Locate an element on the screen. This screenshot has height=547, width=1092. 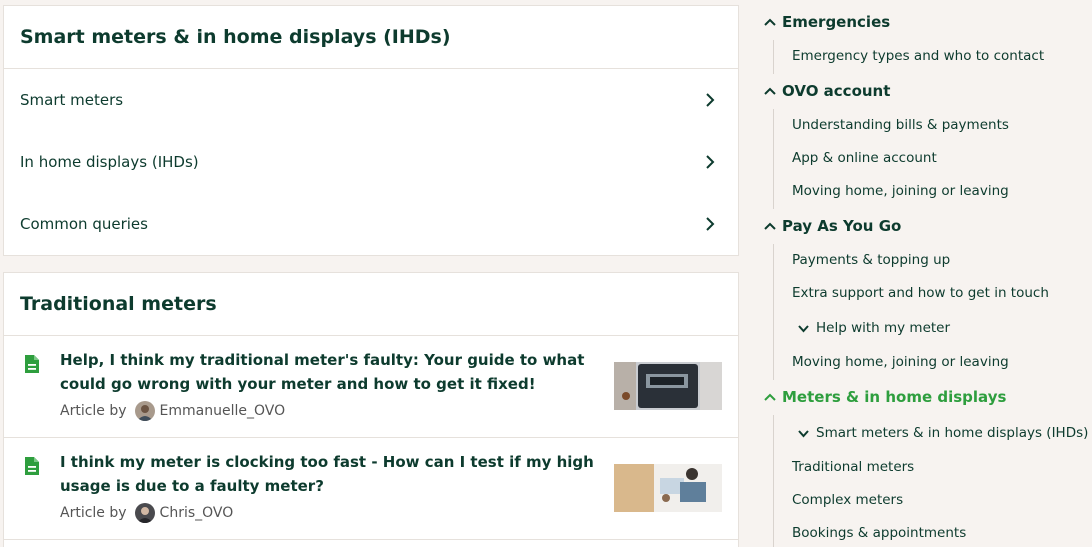
sidebar-item-moving-home: Moving home, joining or leaving is located at coordinates (900, 191).